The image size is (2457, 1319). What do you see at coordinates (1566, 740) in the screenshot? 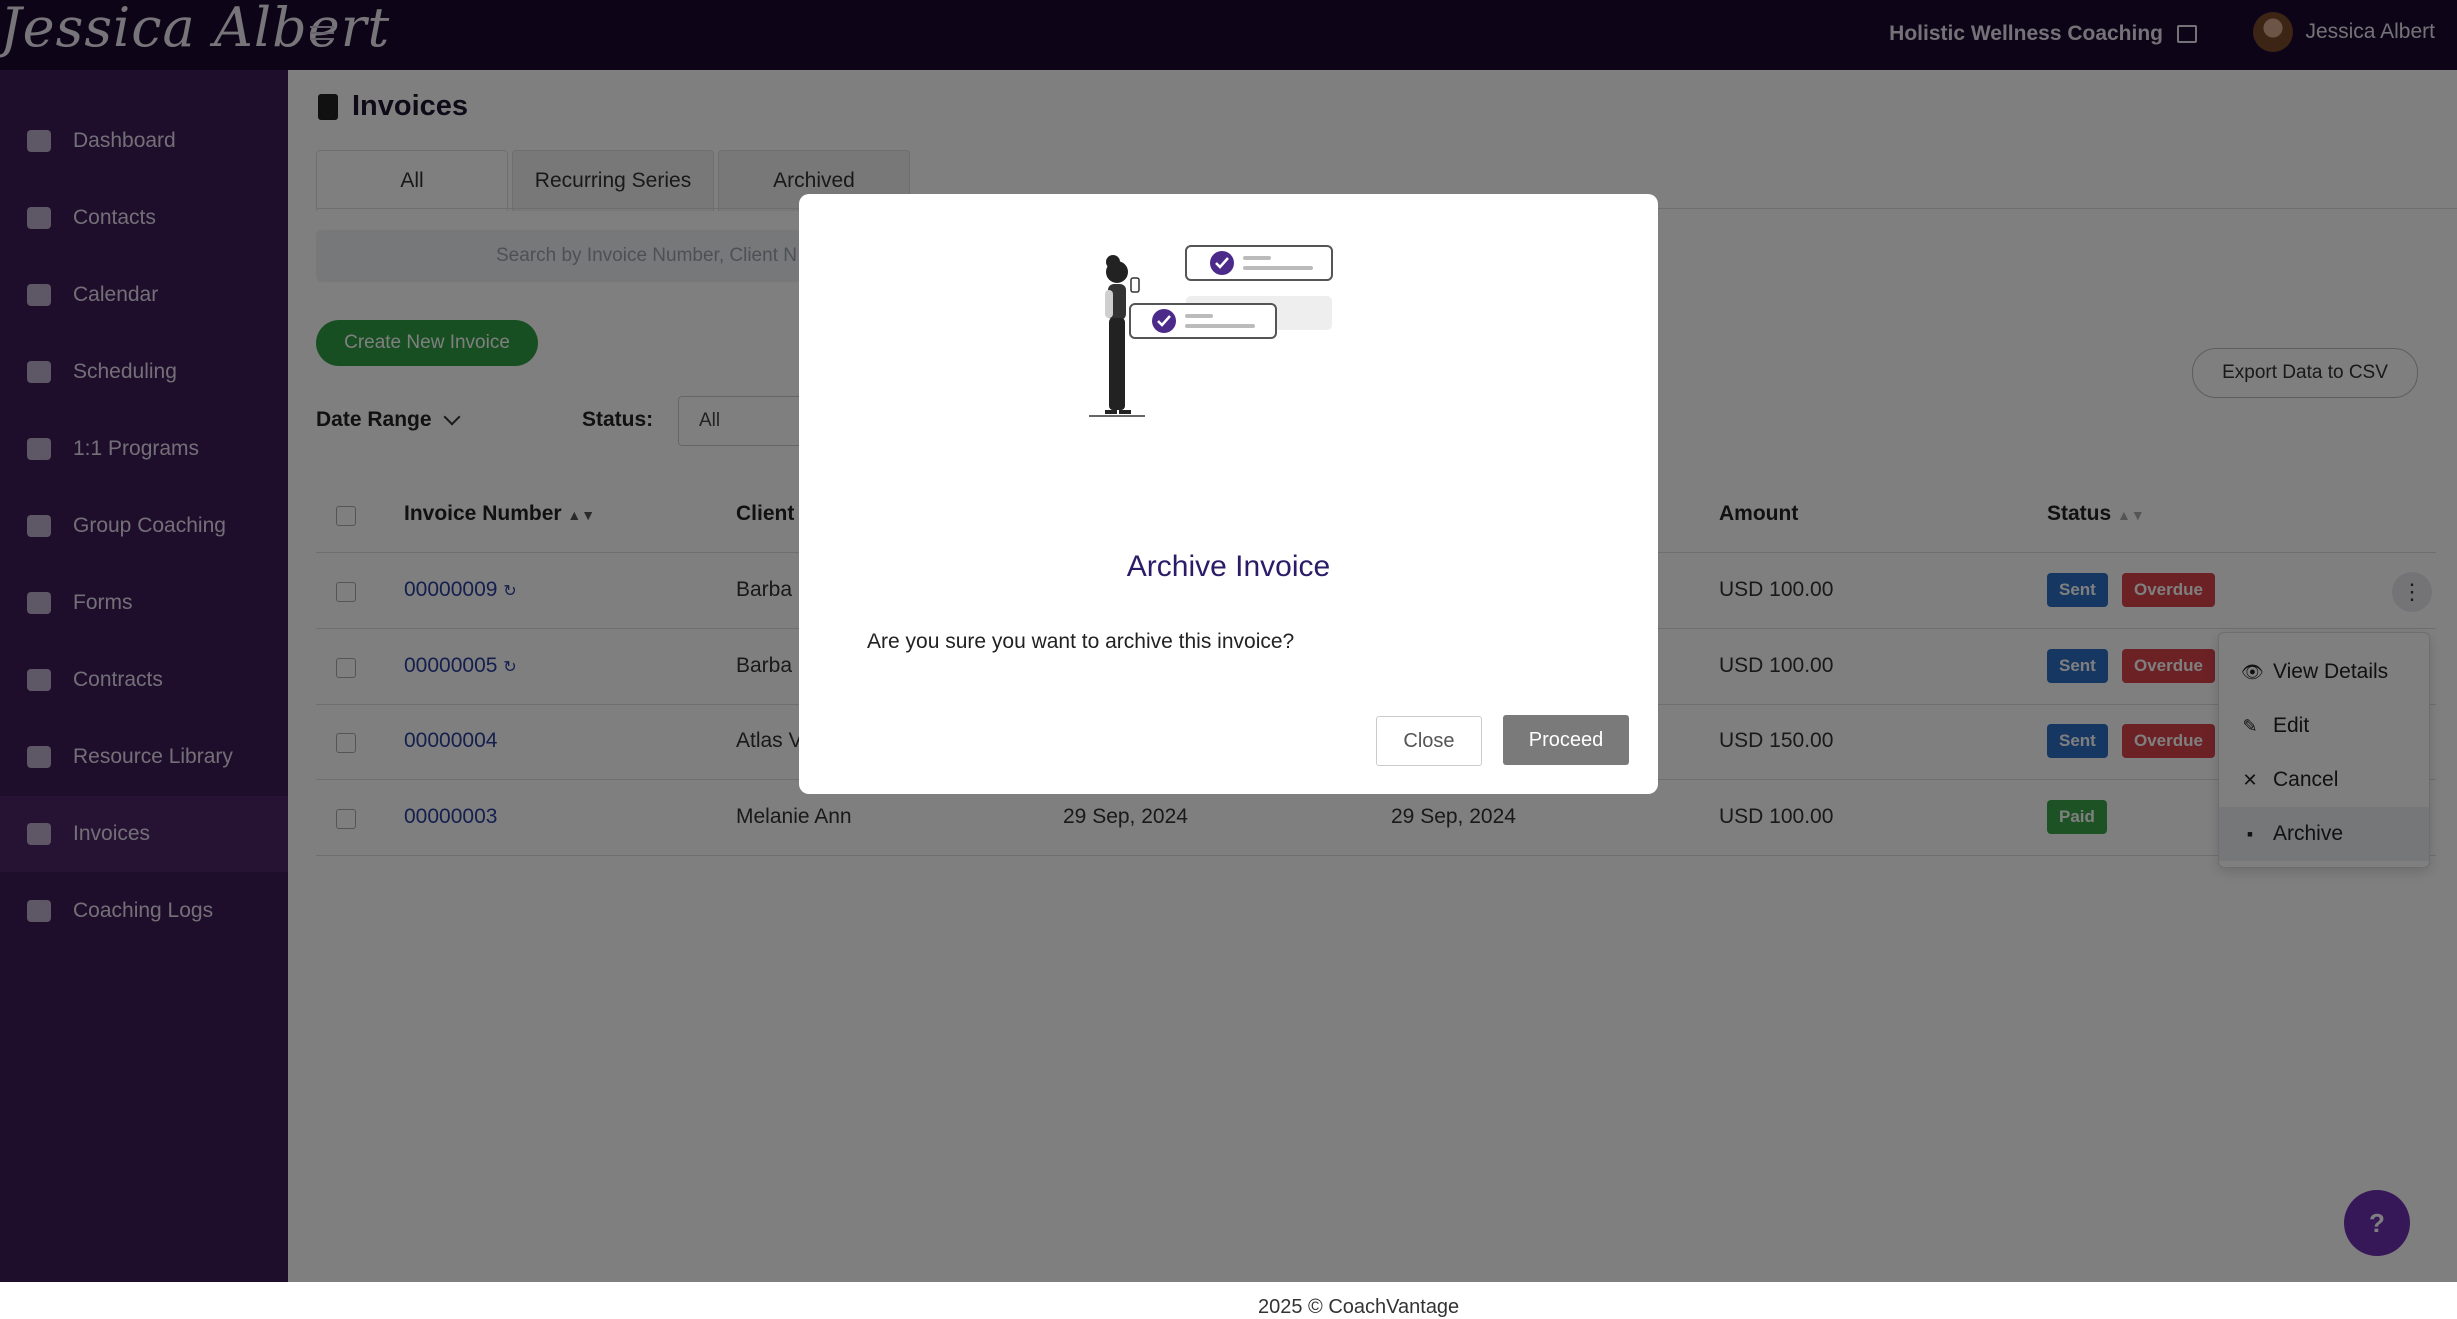
I see `proceed-button: Proceed` at bounding box center [1566, 740].